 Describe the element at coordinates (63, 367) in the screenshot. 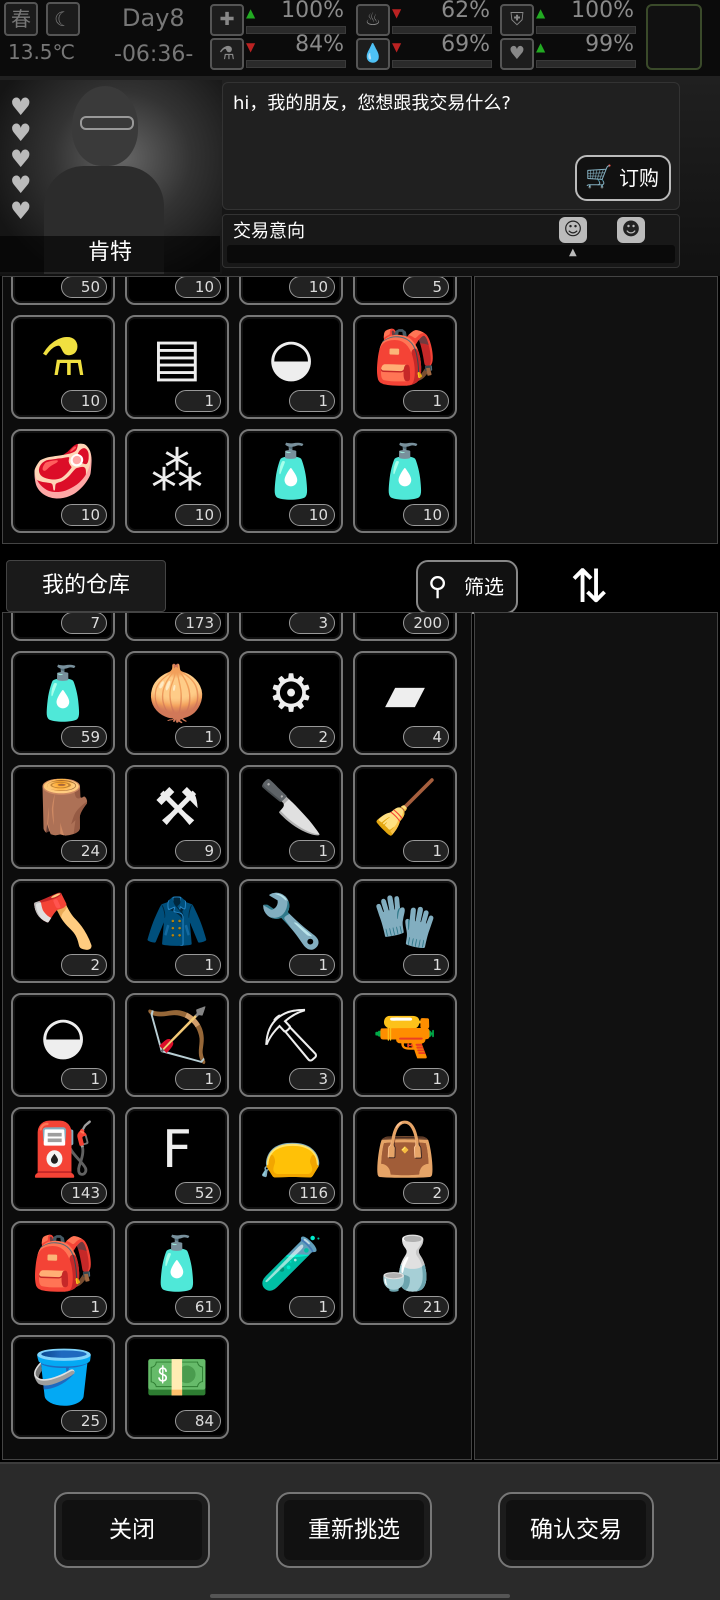

I see `item-slot: ⚗ 10` at that location.